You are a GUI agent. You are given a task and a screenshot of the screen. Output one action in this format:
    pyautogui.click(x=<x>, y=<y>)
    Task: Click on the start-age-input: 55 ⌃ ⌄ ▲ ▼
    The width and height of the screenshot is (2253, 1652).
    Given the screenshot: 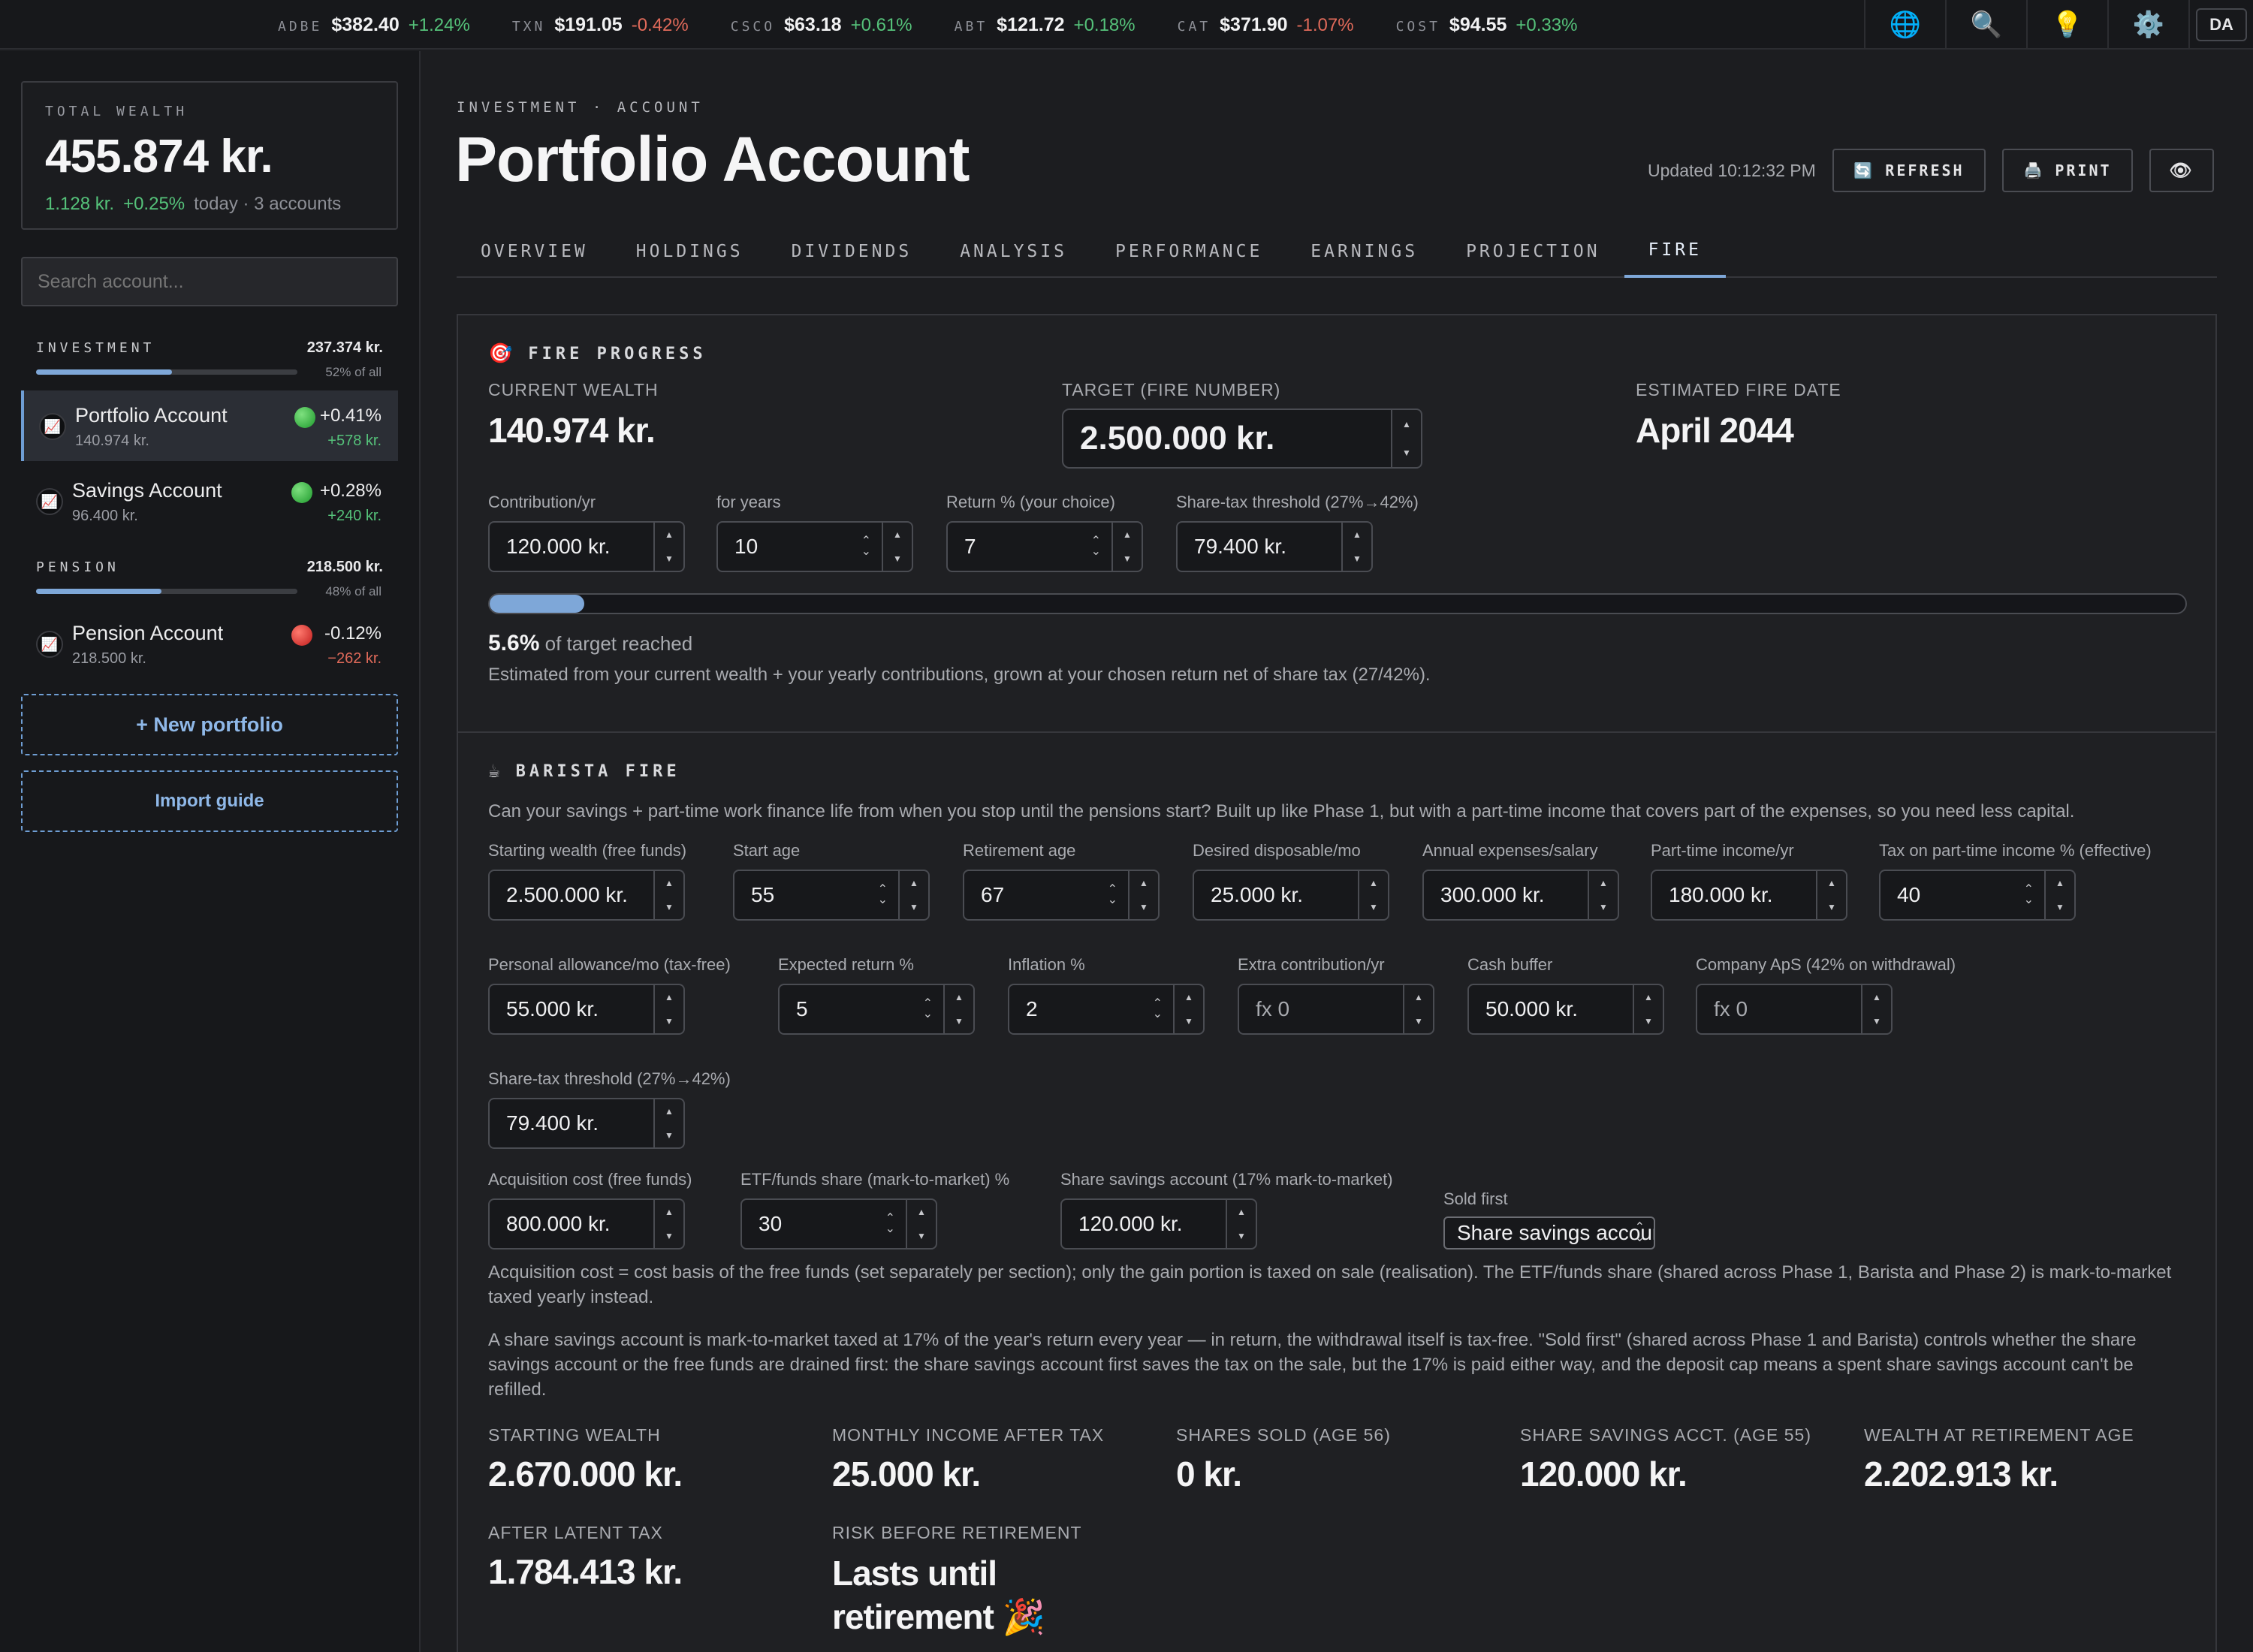 What is the action you would take?
    pyautogui.click(x=832, y=895)
    